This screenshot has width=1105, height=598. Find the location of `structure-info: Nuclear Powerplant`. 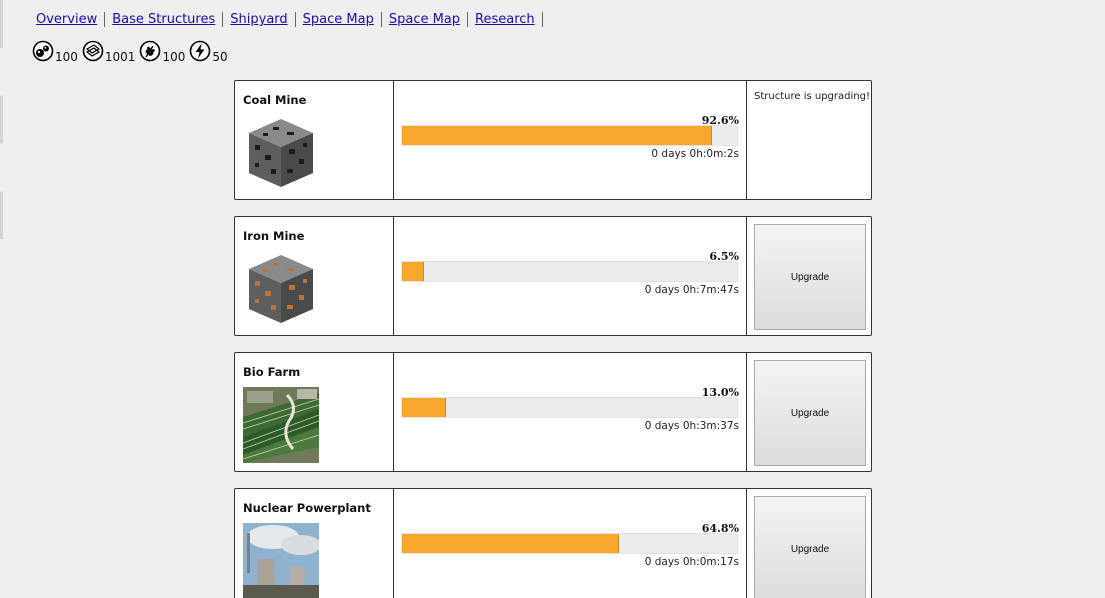

structure-info: Nuclear Powerplant is located at coordinates (314, 543).